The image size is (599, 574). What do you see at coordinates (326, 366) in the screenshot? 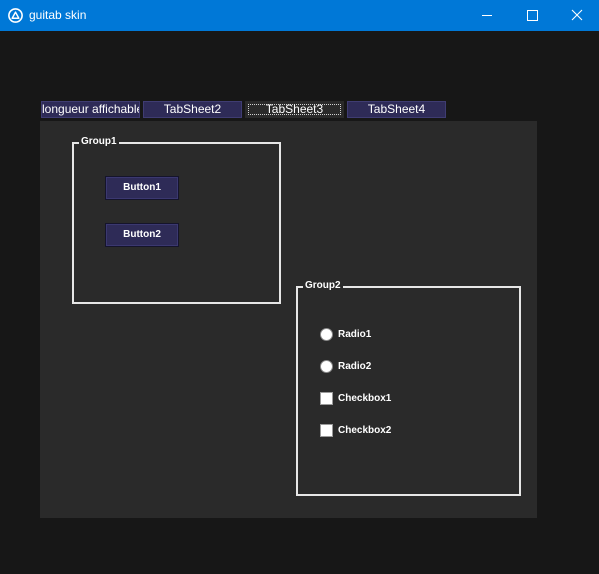
I see `radio2-button` at bounding box center [326, 366].